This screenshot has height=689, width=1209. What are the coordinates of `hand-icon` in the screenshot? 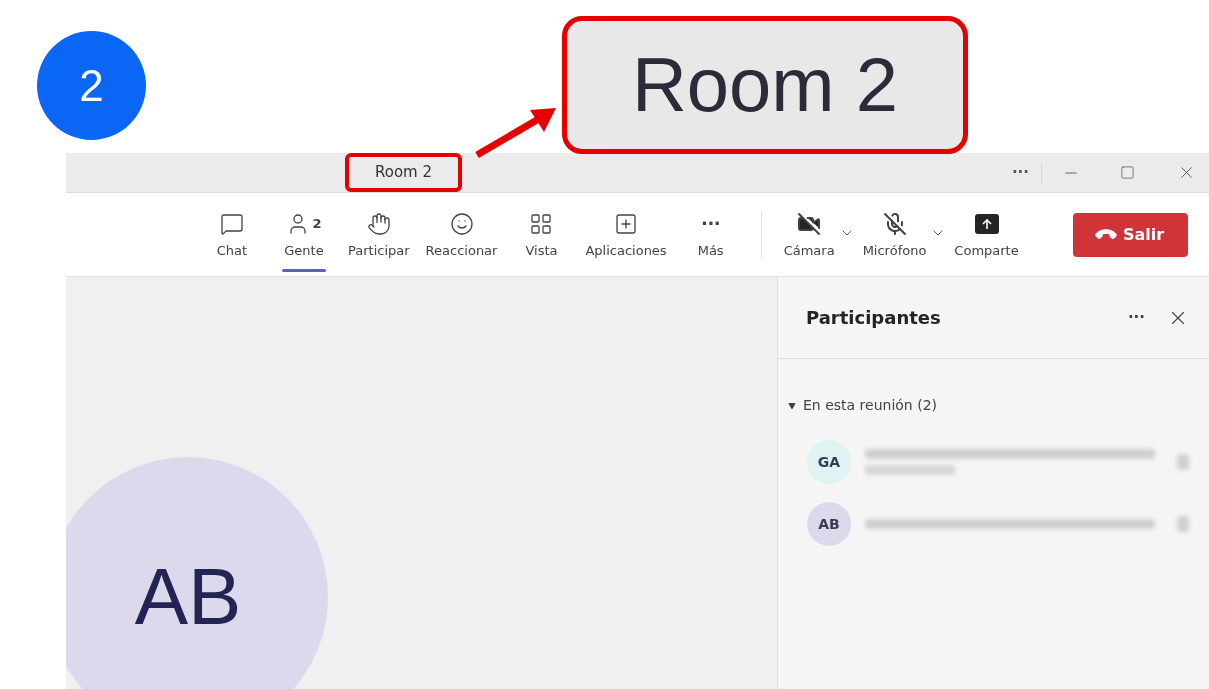 It's located at (378, 223).